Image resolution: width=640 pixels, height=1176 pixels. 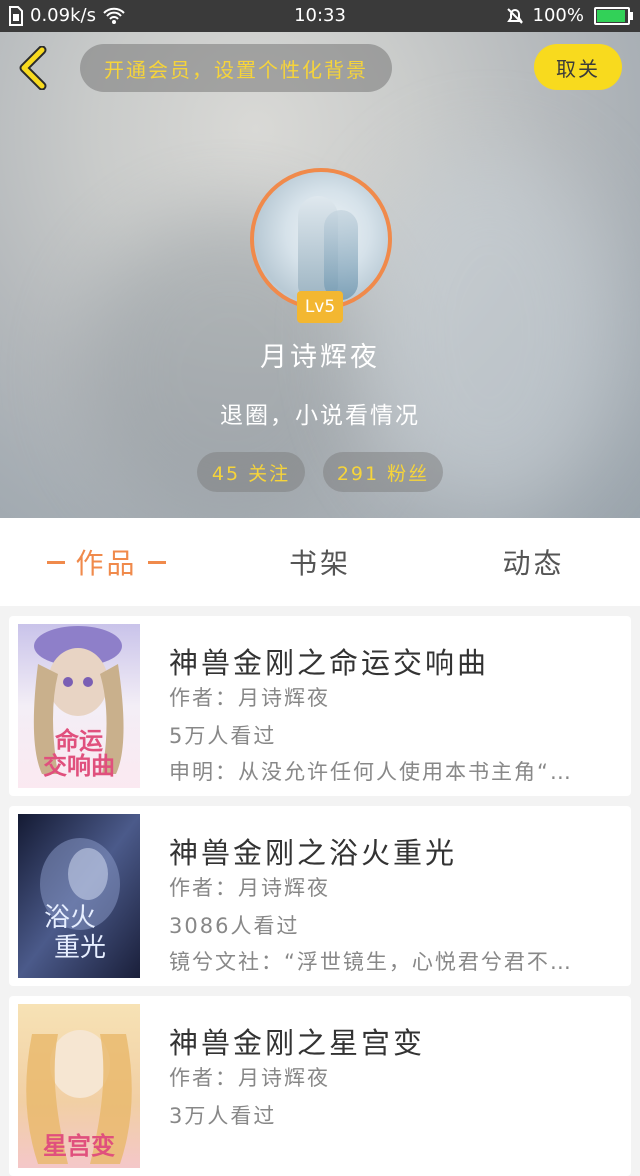 What do you see at coordinates (34, 68) in the screenshot?
I see `back-arrow-icon` at bounding box center [34, 68].